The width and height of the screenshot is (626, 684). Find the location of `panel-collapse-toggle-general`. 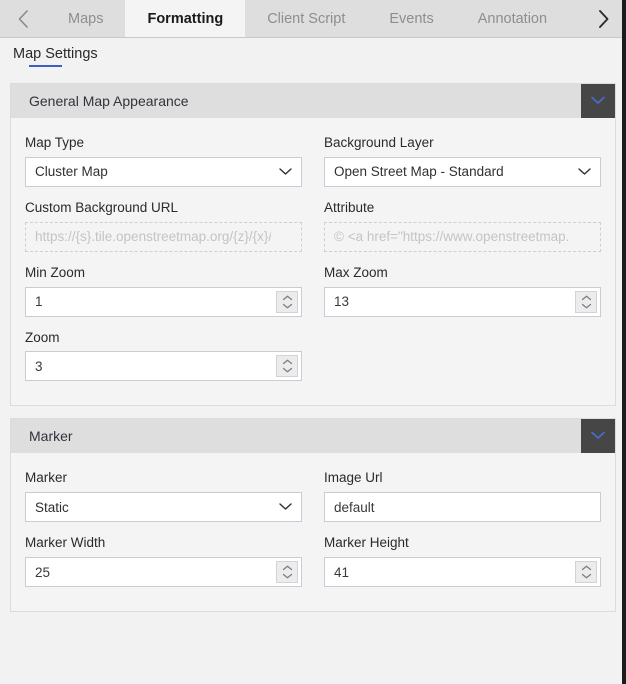

panel-collapse-toggle-general is located at coordinates (598, 101).